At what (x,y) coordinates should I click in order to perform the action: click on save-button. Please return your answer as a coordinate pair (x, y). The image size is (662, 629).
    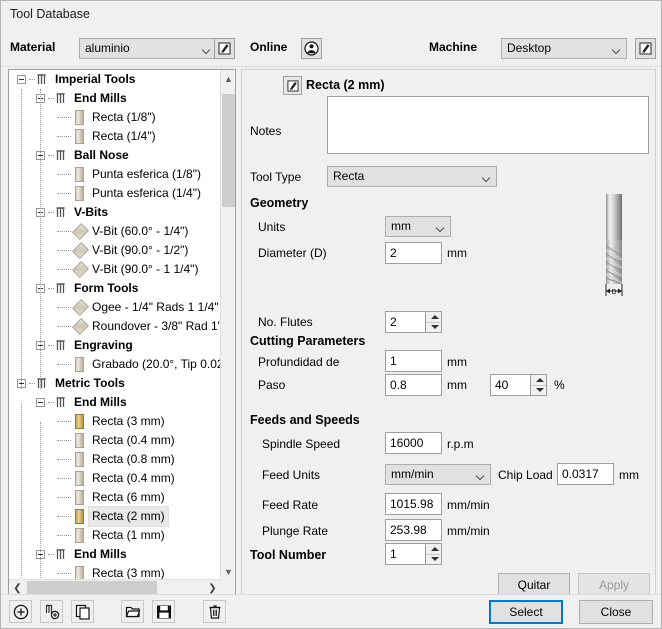
    Looking at the image, I should click on (163, 611).